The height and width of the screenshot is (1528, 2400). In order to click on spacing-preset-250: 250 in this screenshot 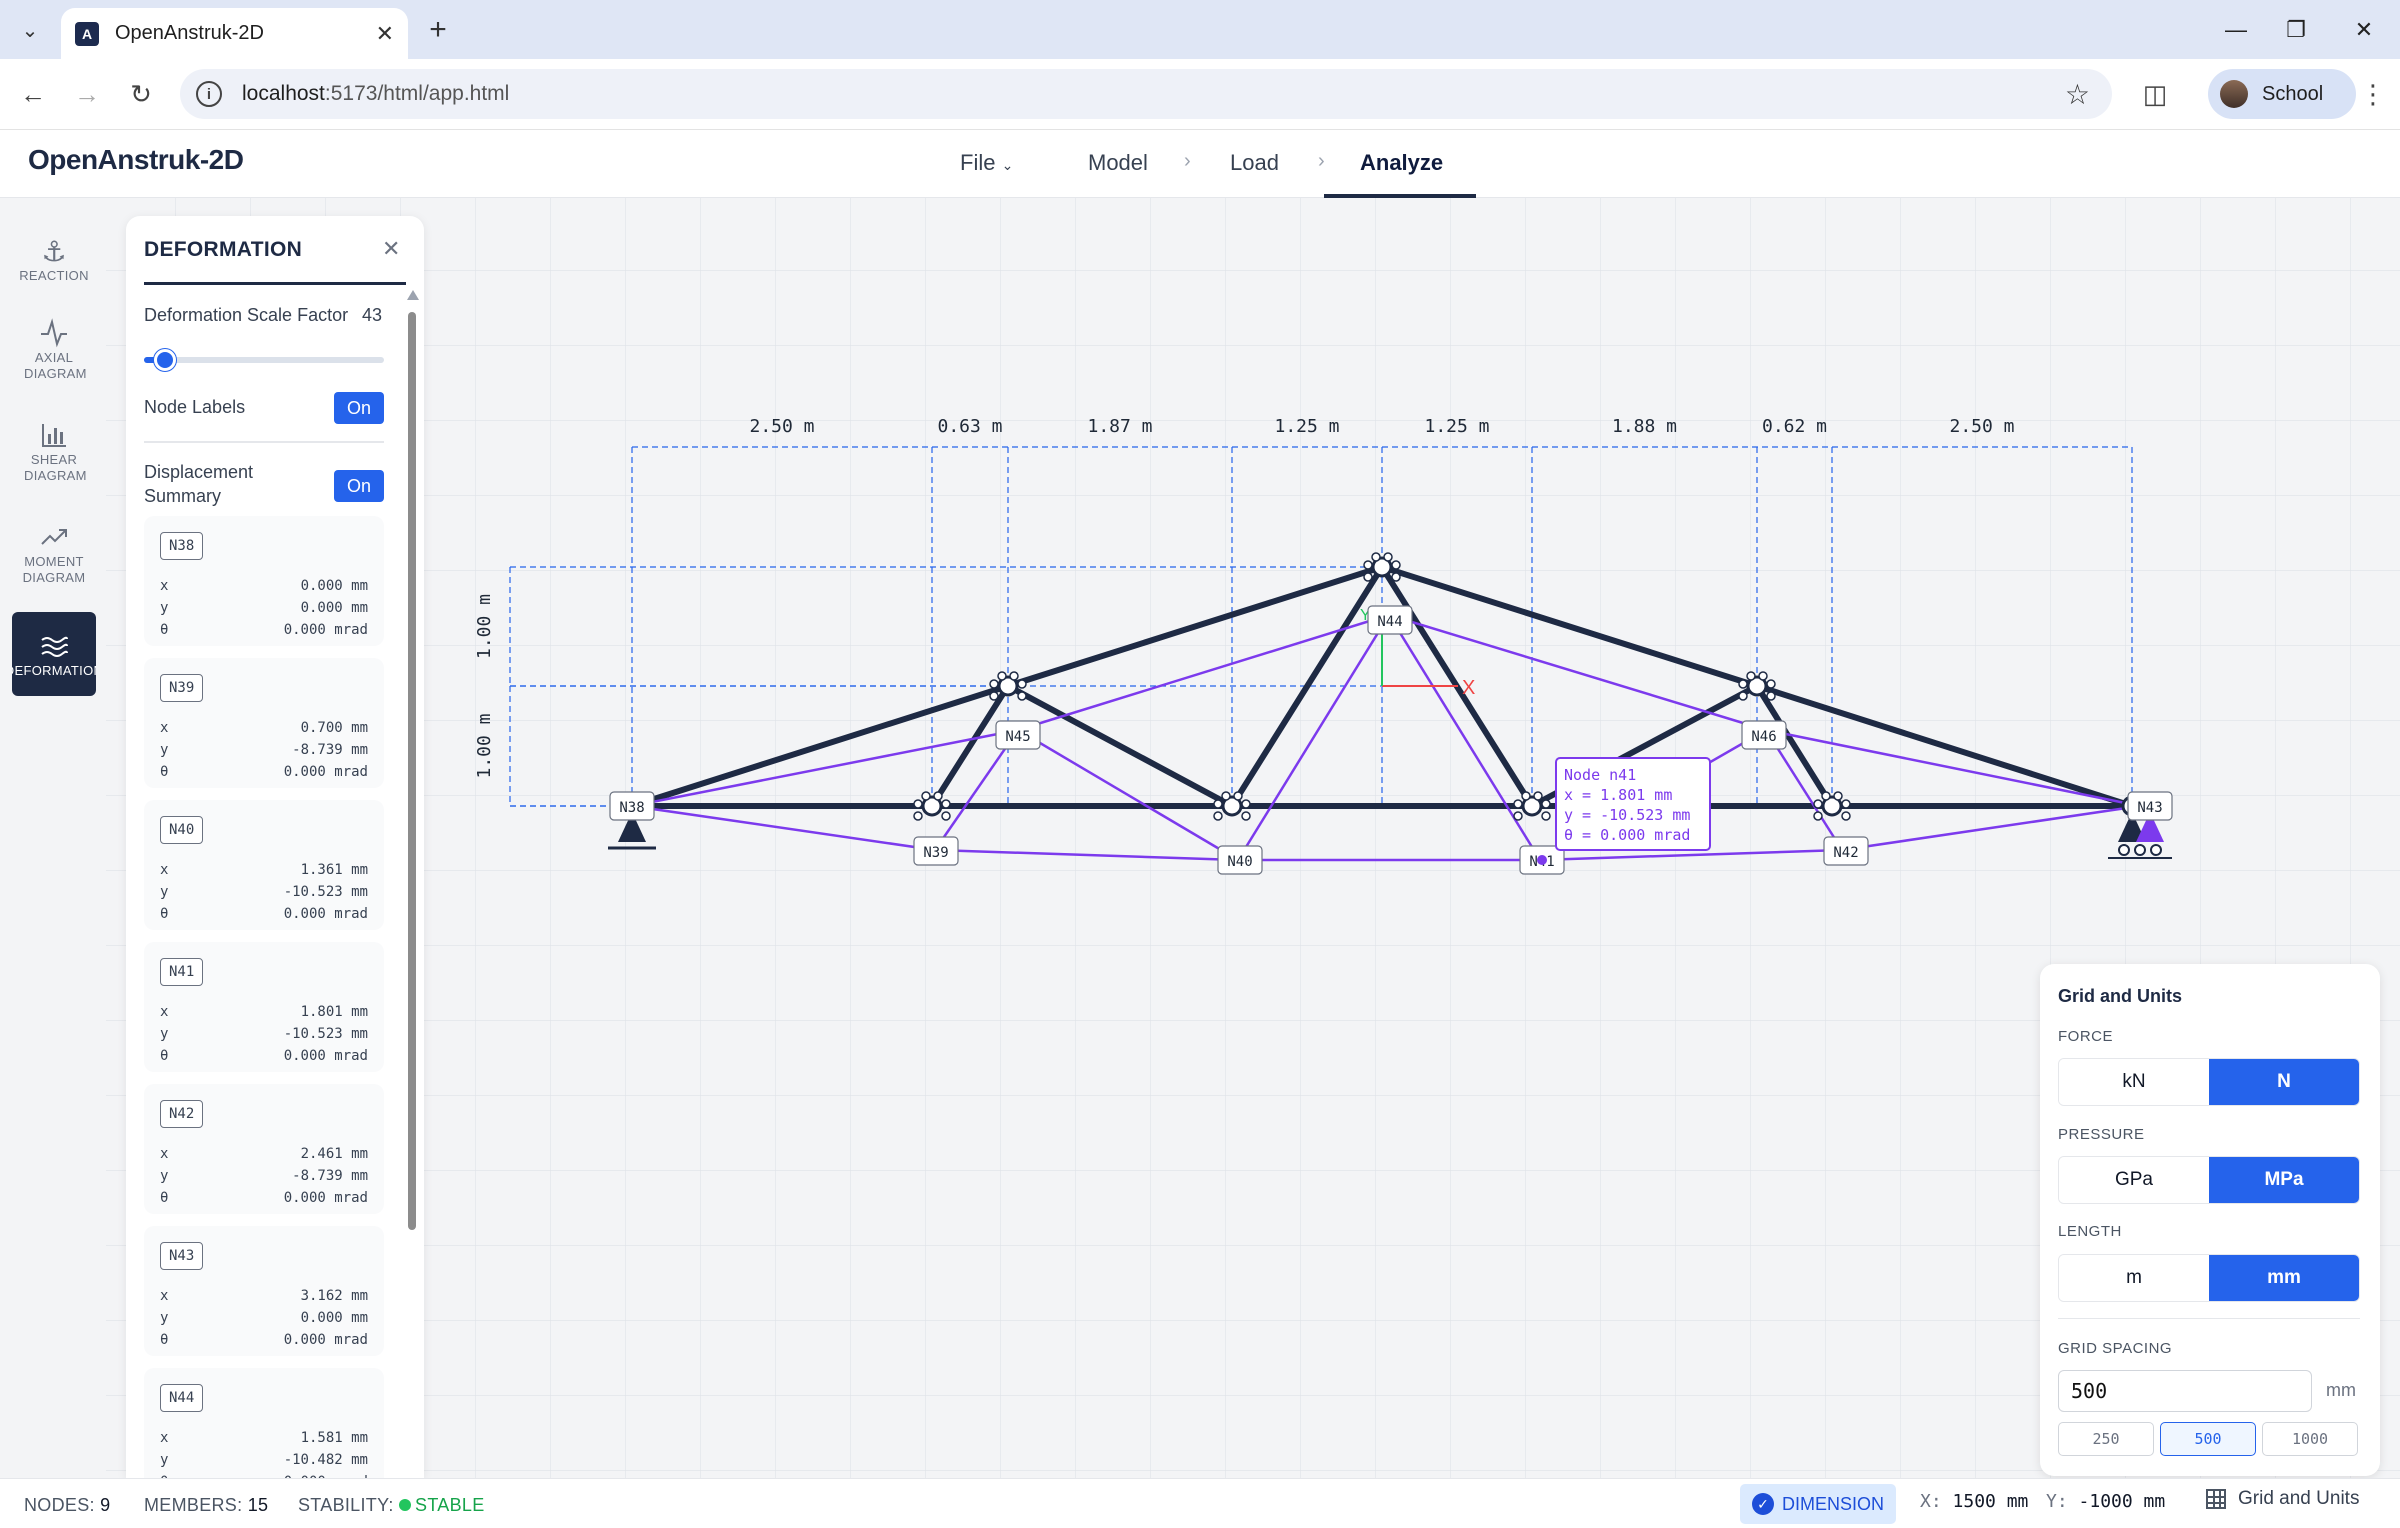, I will do `click(2106, 1439)`.